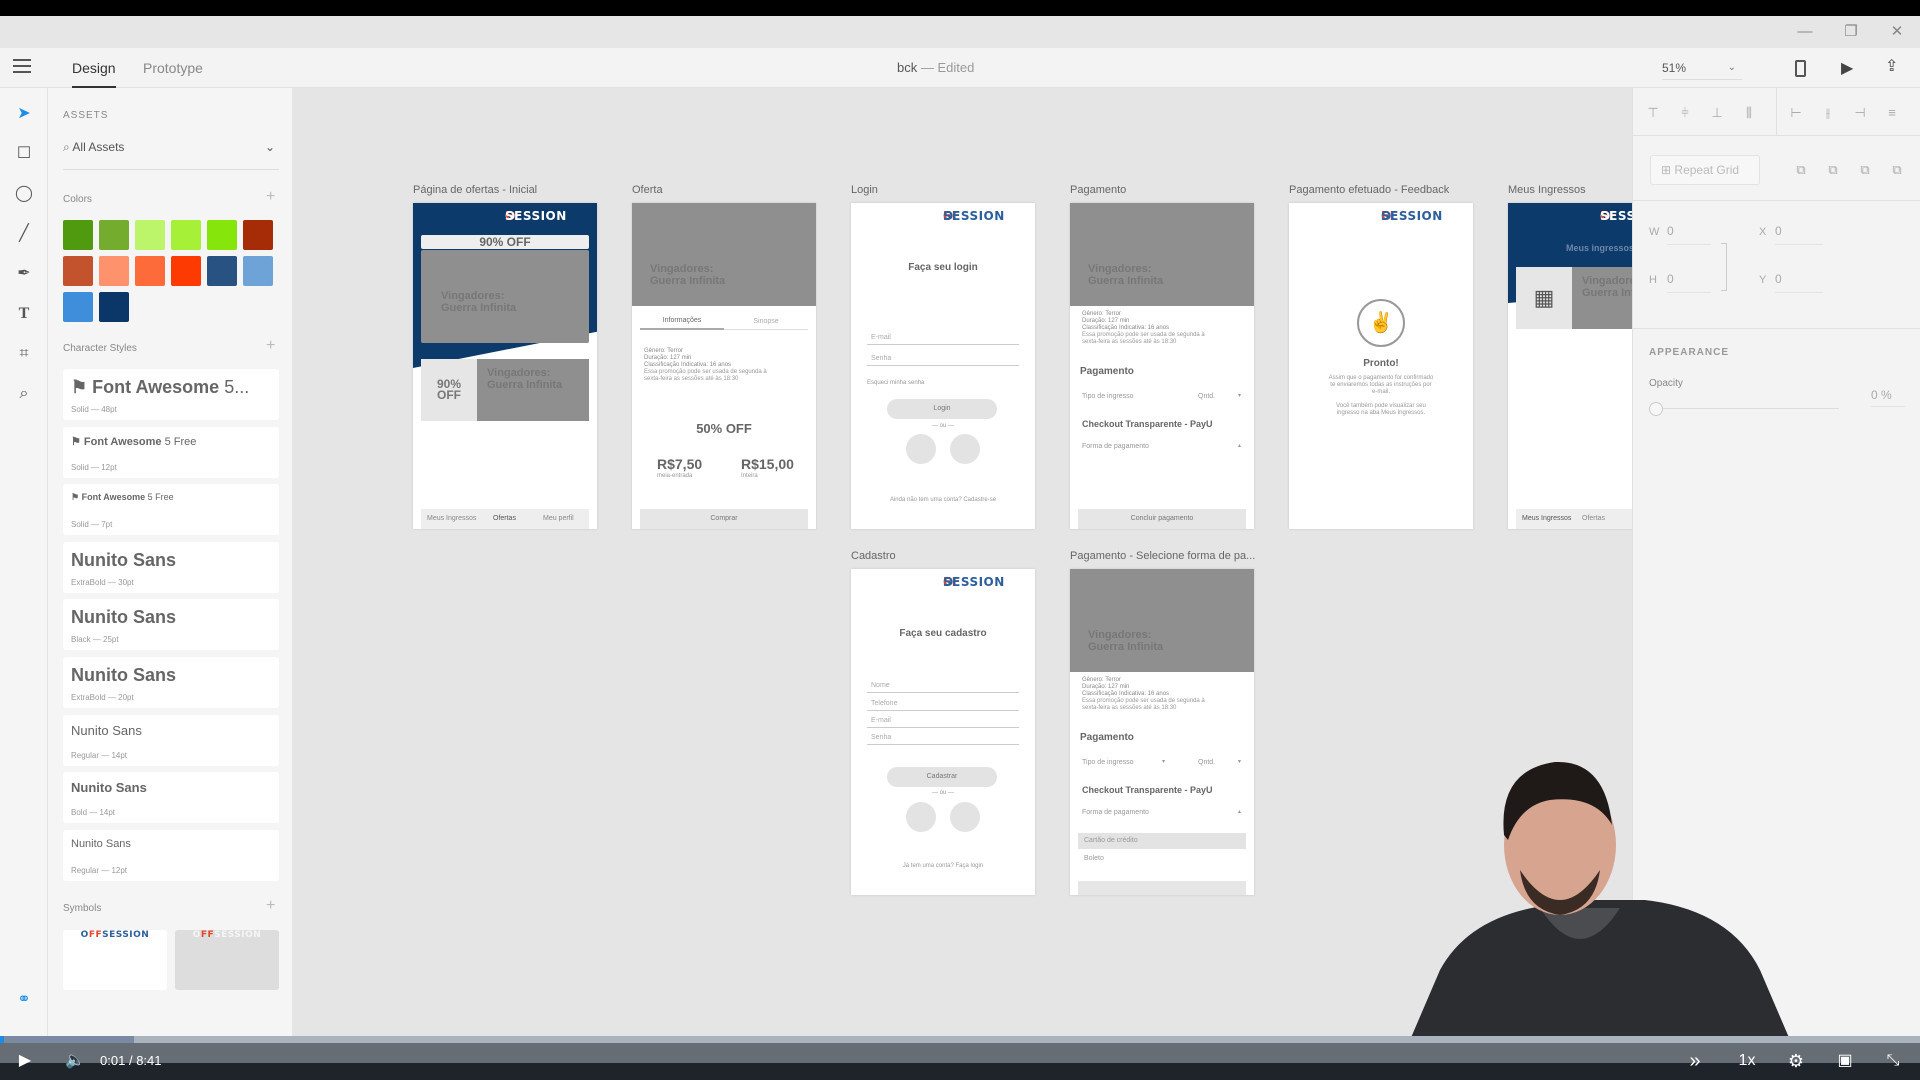 This screenshot has height=1080, width=1920. What do you see at coordinates (1162, 888) in the screenshot?
I see `confirm-button` at bounding box center [1162, 888].